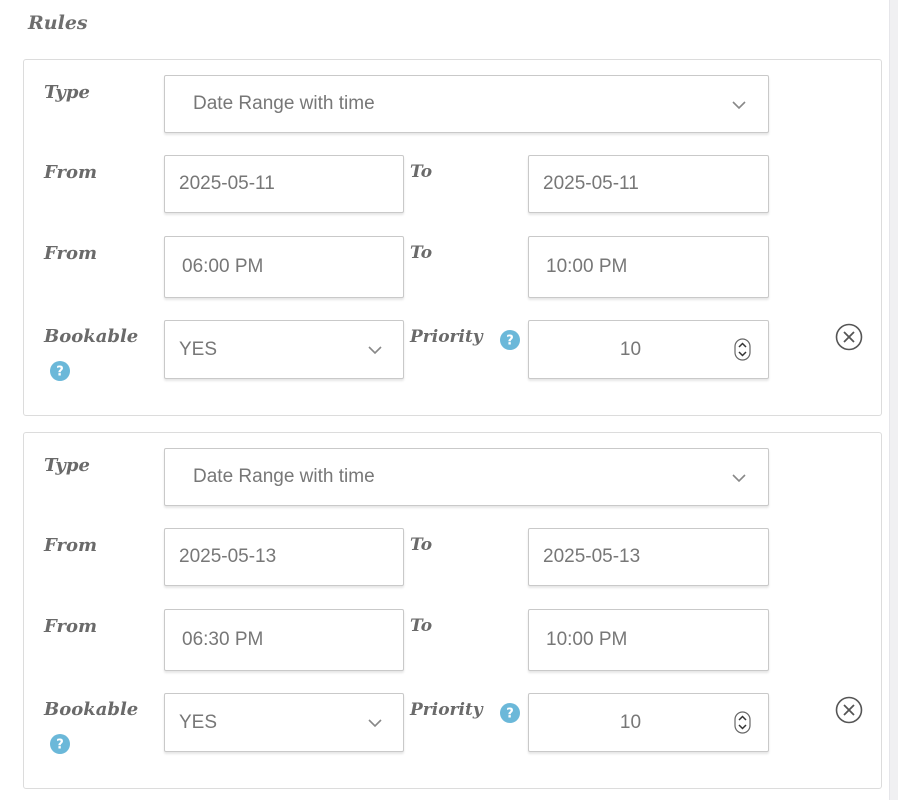  Describe the element at coordinates (648, 557) in the screenshot. I see `date-to-input: 2025-05-13` at that location.